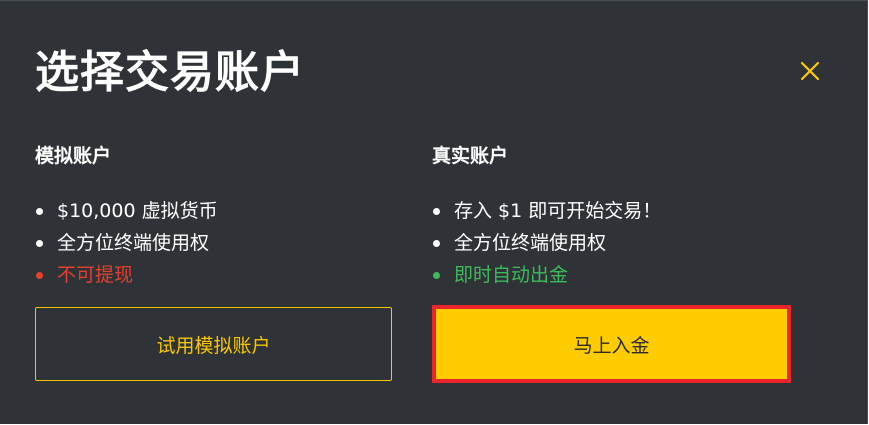 Image resolution: width=869 pixels, height=425 pixels. I want to click on try-demo-account-button: 试用模拟账户, so click(213, 344).